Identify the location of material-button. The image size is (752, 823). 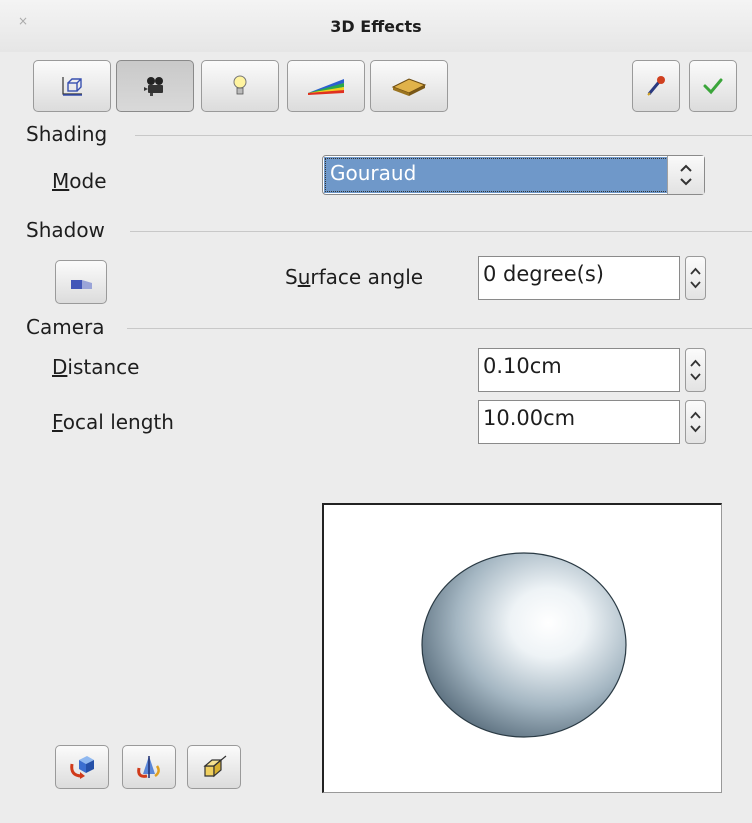
(409, 86).